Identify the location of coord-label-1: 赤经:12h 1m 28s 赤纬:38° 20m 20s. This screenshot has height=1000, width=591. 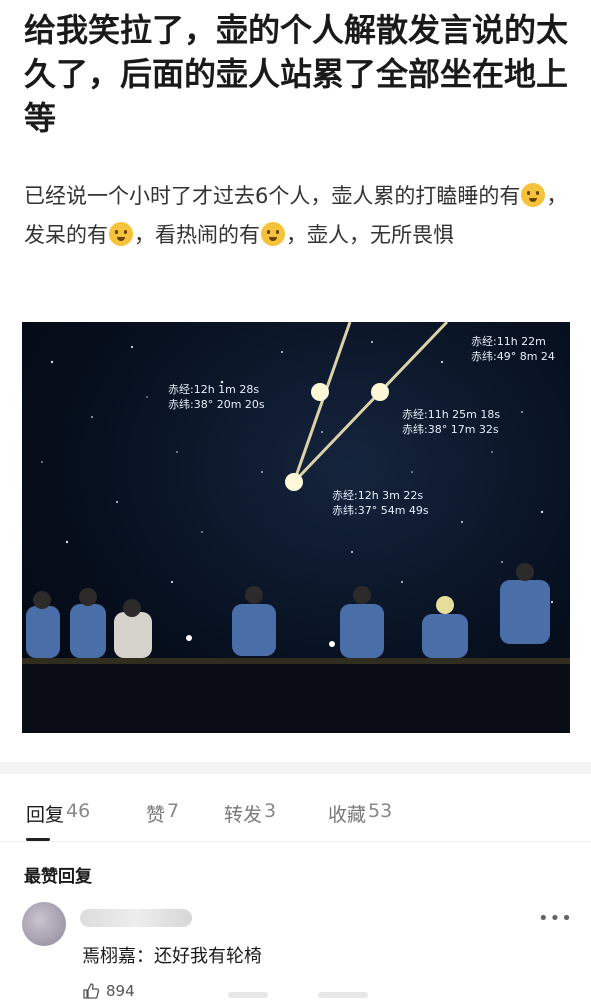
(216, 397).